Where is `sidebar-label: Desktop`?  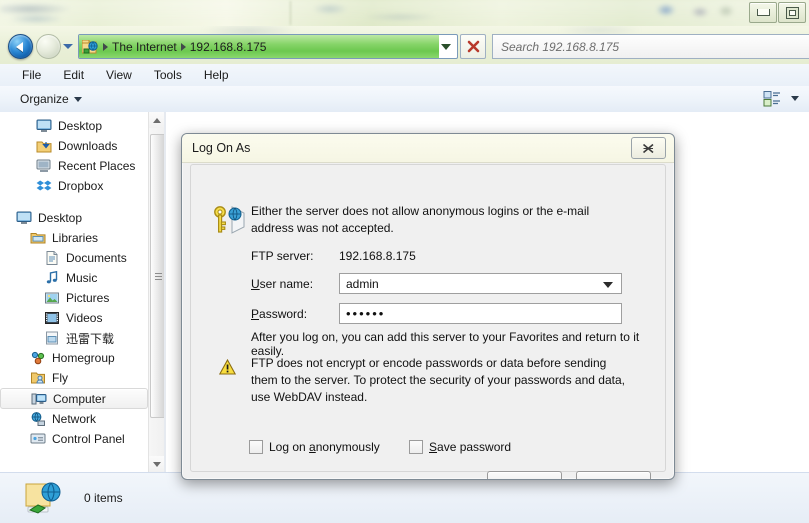
sidebar-label: Desktop is located at coordinates (80, 126).